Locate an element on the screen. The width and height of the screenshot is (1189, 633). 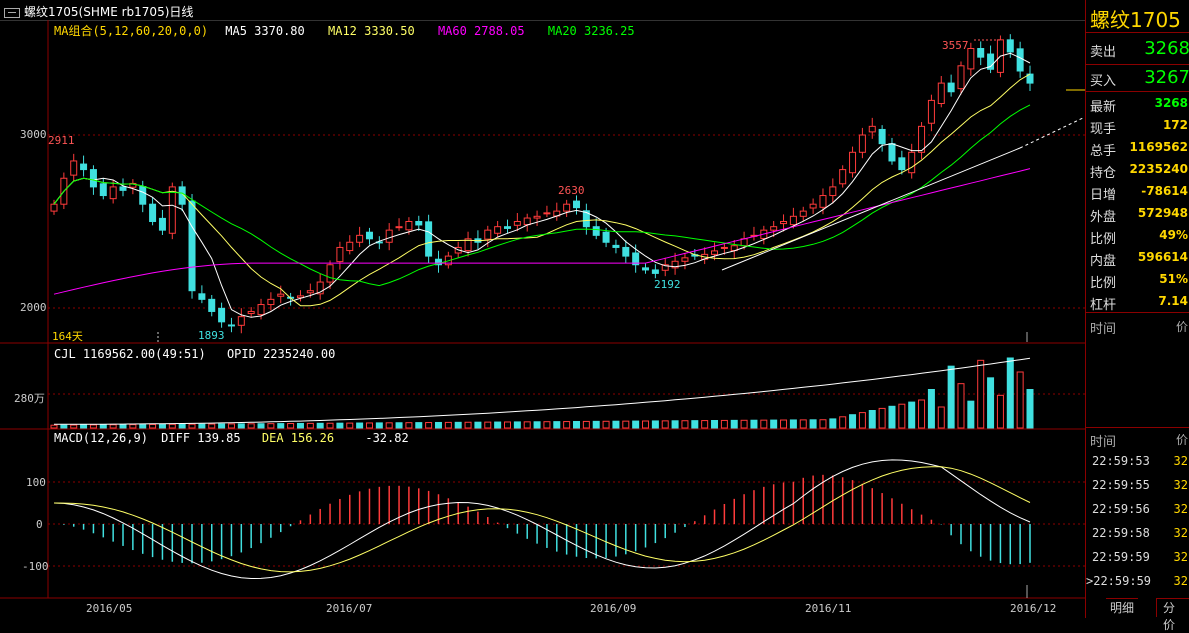
price-header: 价 is located at coordinates (1181, 327).